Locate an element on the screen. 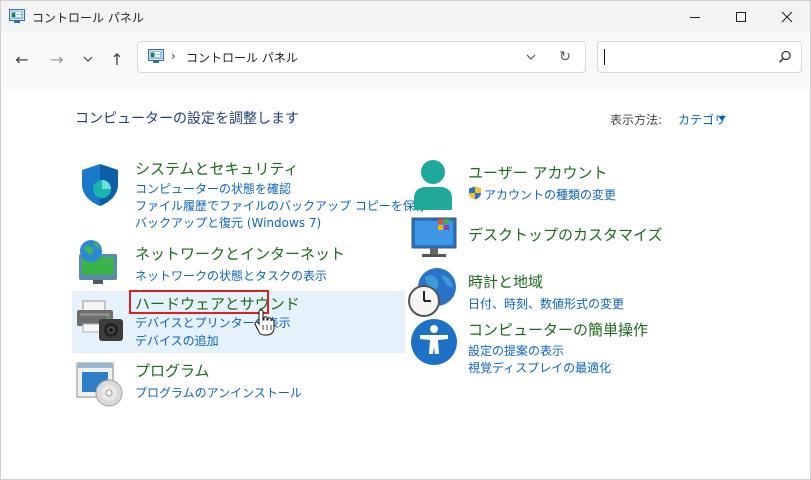  search-icon is located at coordinates (785, 57).